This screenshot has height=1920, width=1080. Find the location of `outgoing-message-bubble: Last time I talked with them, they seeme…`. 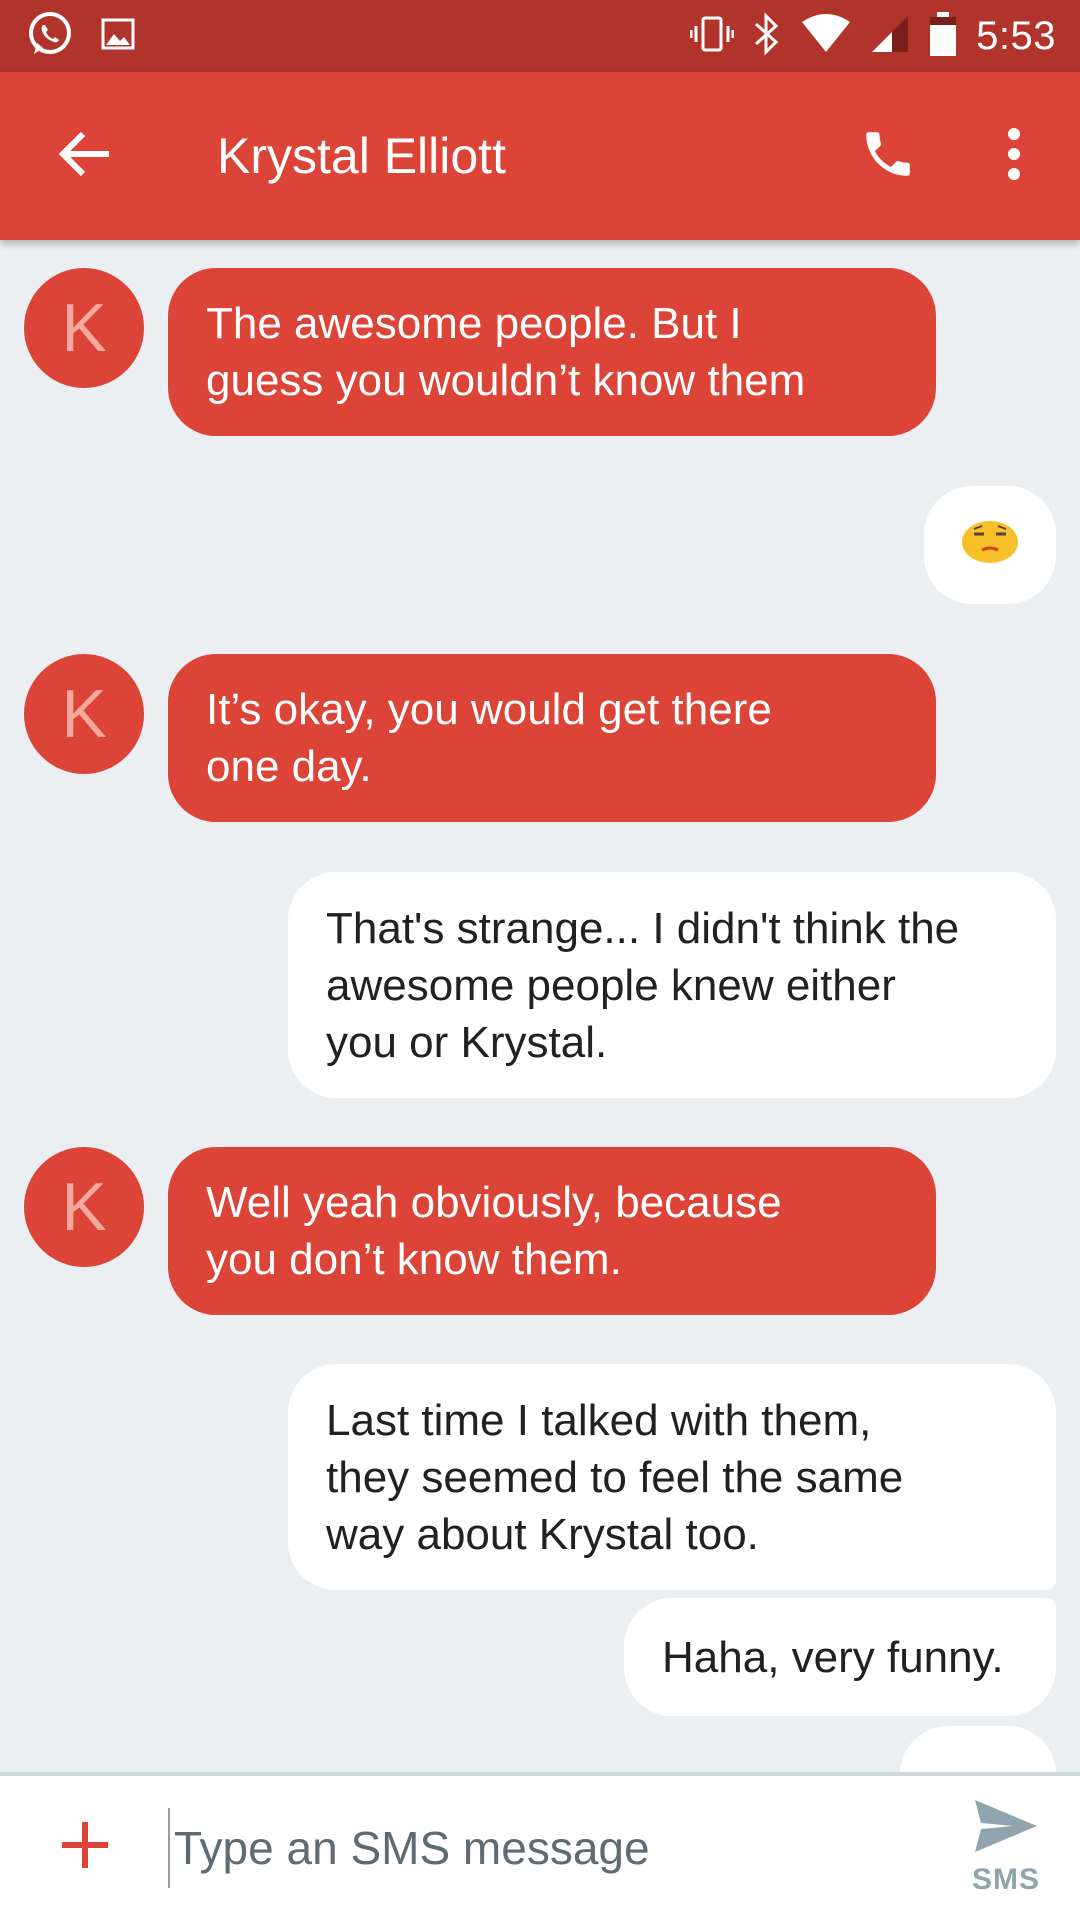

outgoing-message-bubble: Last time I talked with them, they seeme… is located at coordinates (672, 1477).